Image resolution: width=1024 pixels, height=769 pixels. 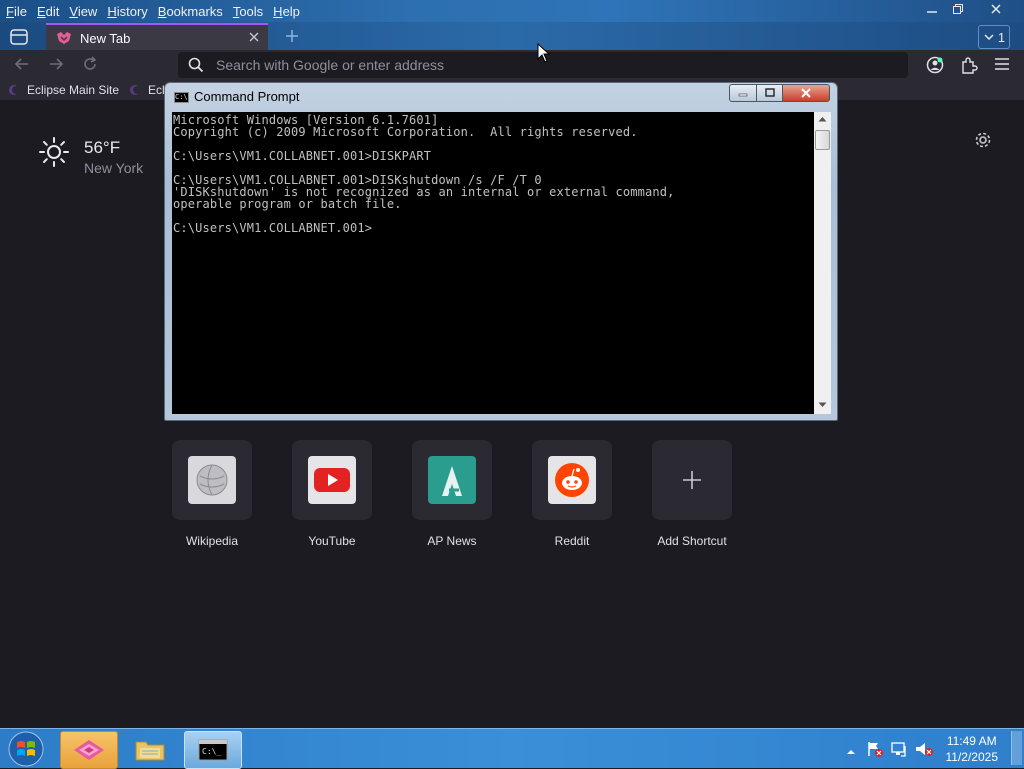 What do you see at coordinates (16, 11) in the screenshot?
I see `menu-file: File` at bounding box center [16, 11].